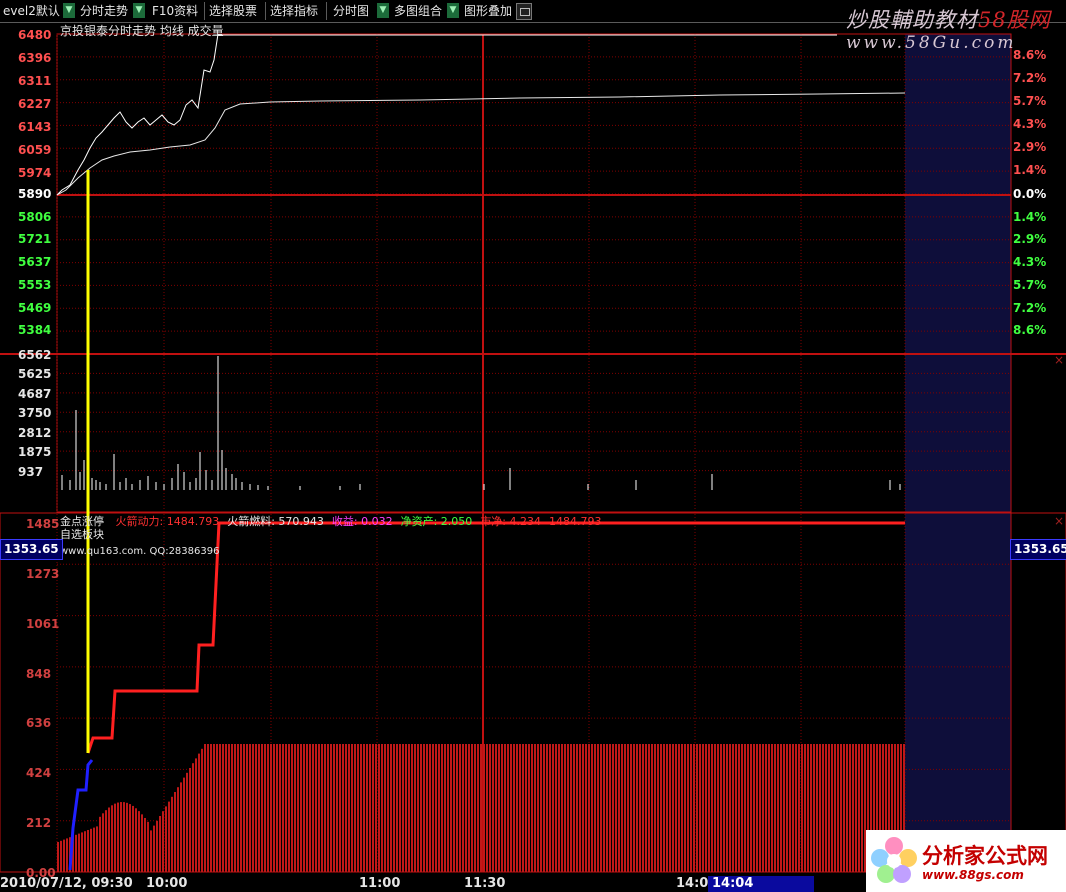 This screenshot has height=892, width=1066. What do you see at coordinates (35, 127) in the screenshot?
I see `price-tick-label: 6143` at bounding box center [35, 127].